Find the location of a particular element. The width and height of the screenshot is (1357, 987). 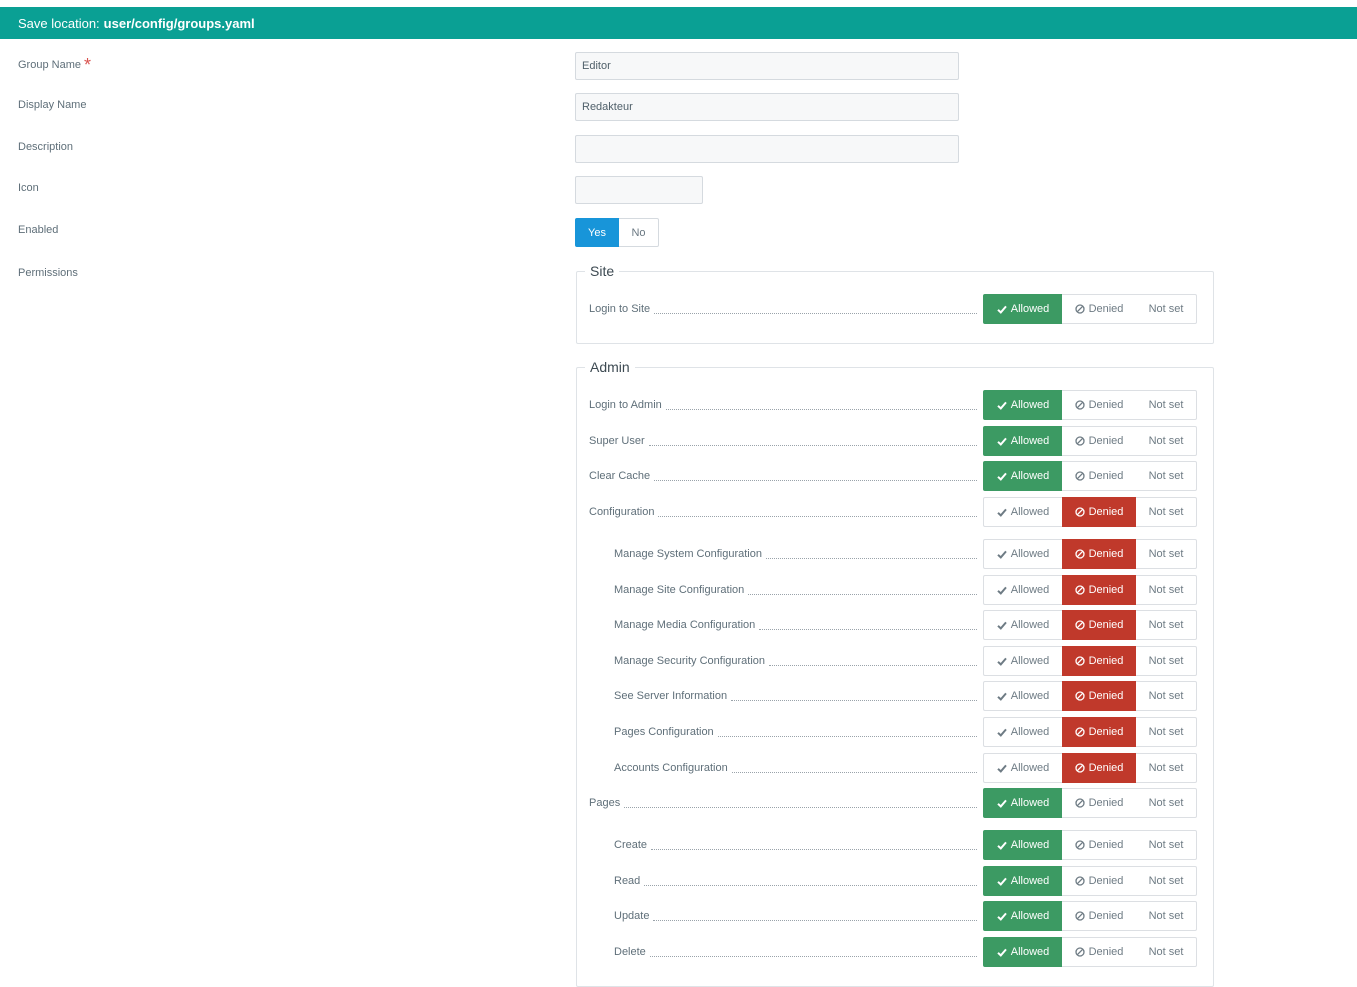

permission-label: Configuration is located at coordinates (786, 512).